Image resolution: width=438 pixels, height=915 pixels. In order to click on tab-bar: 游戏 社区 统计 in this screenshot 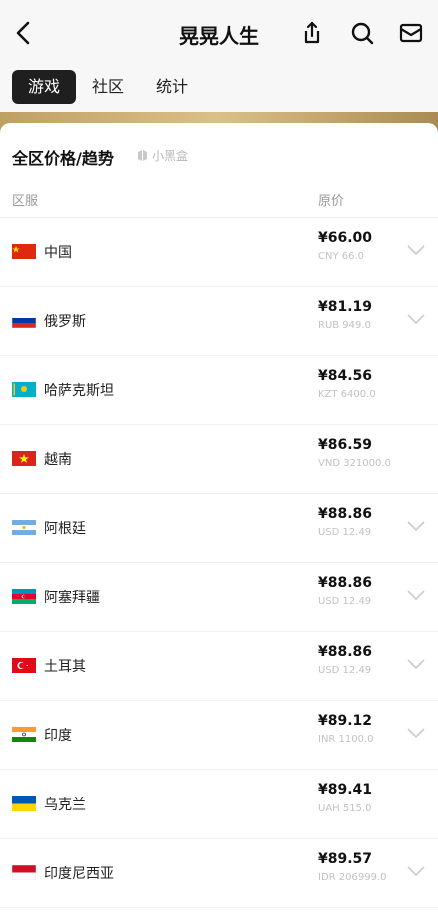, I will do `click(219, 89)`.